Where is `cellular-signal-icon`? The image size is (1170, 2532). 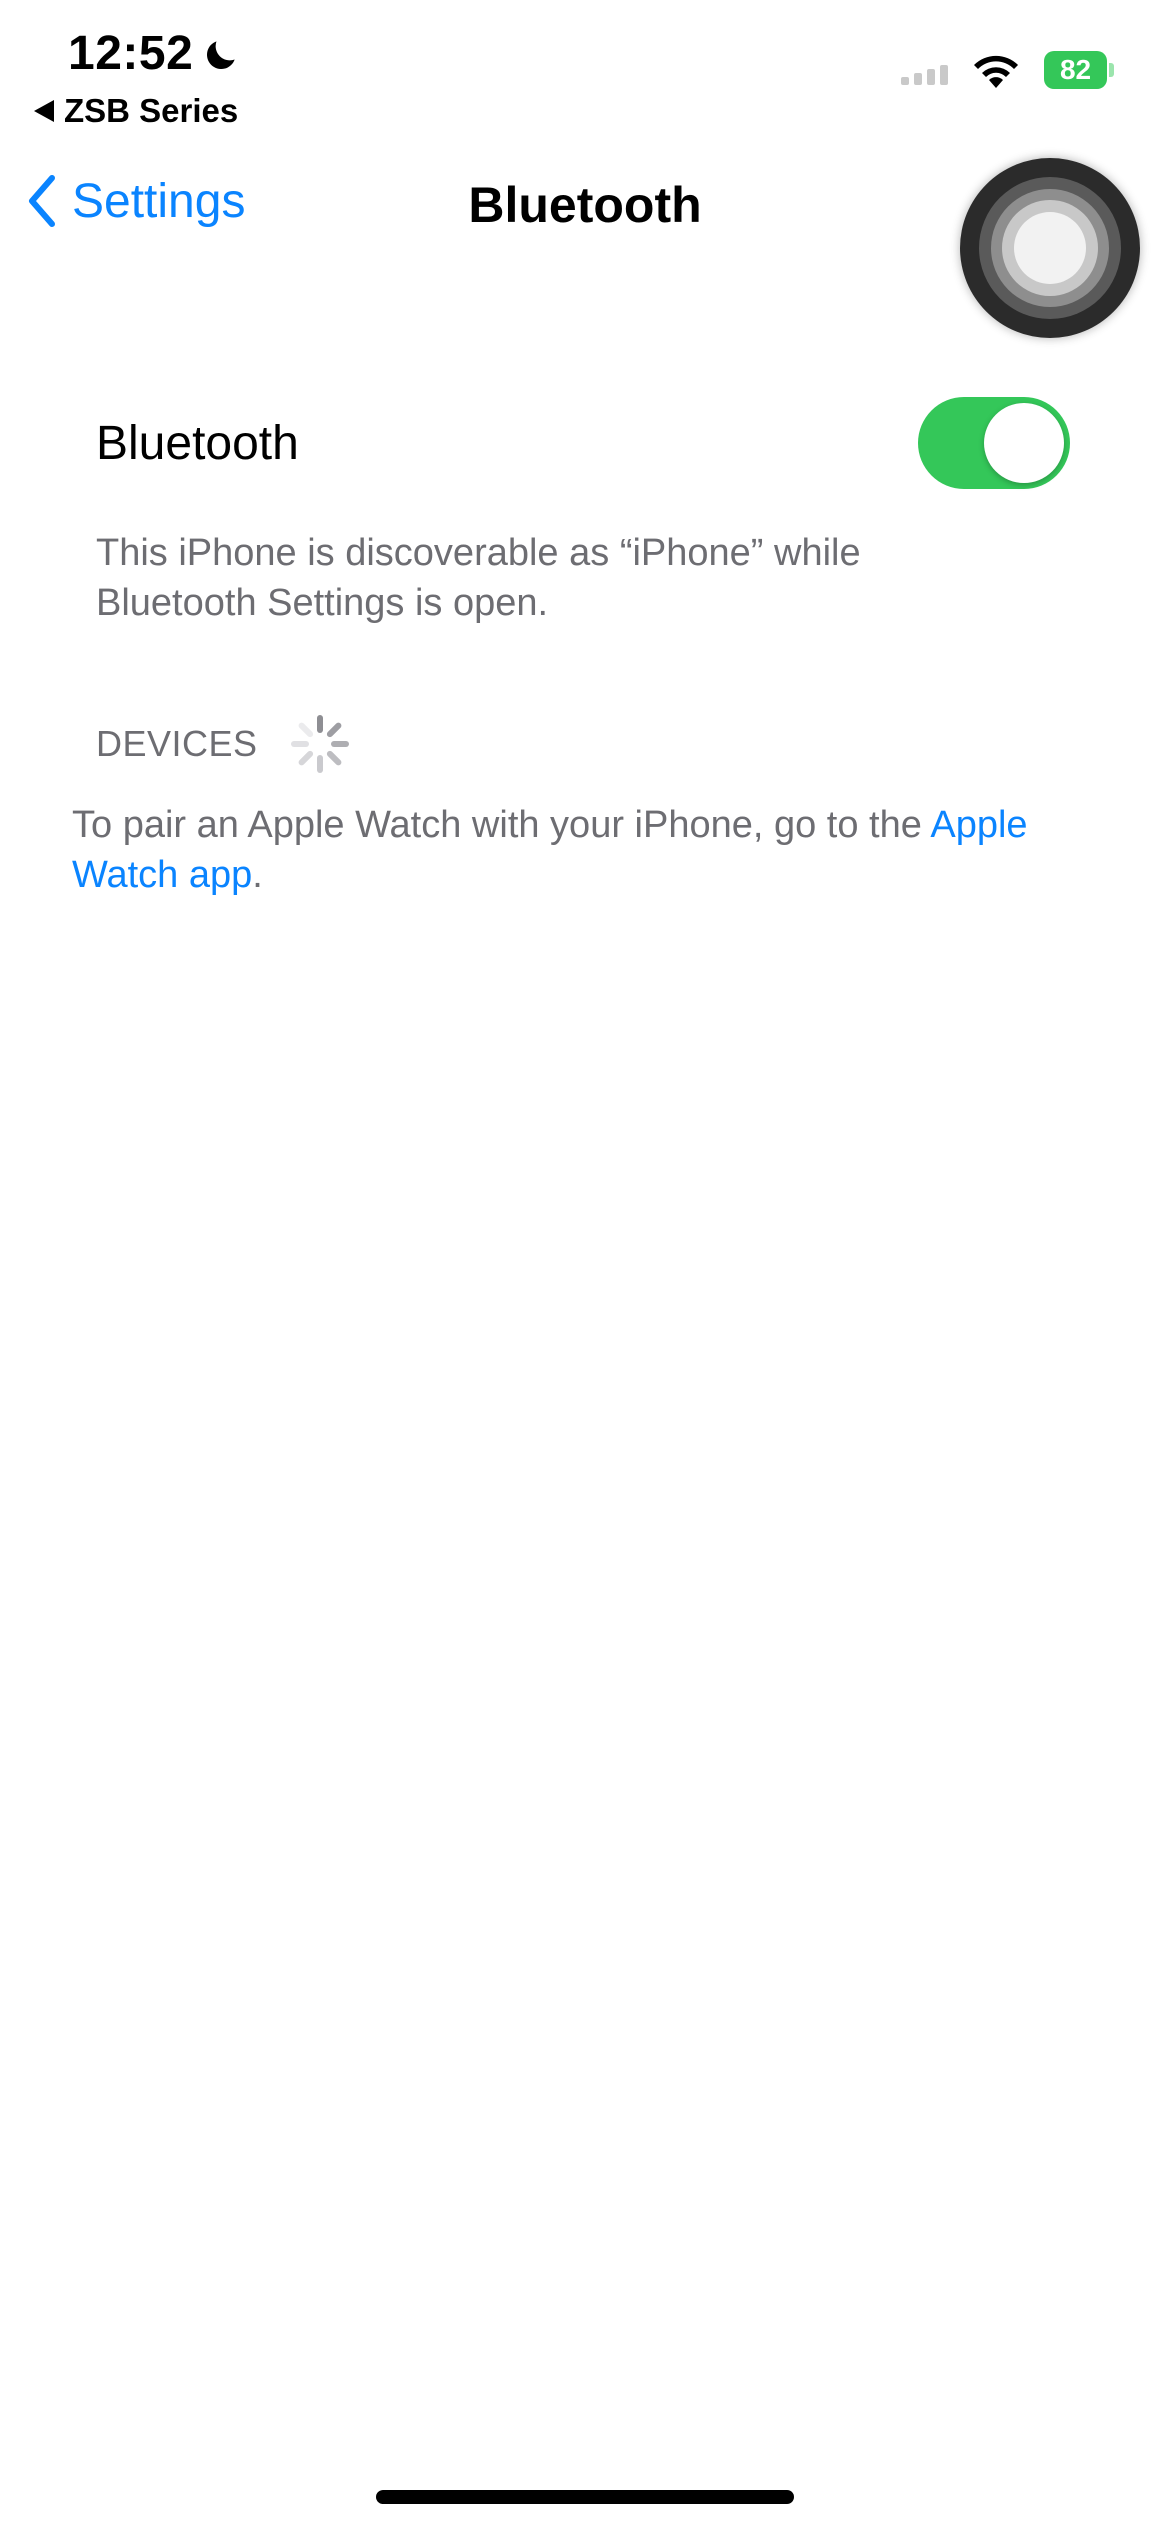 cellular-signal-icon is located at coordinates (924, 70).